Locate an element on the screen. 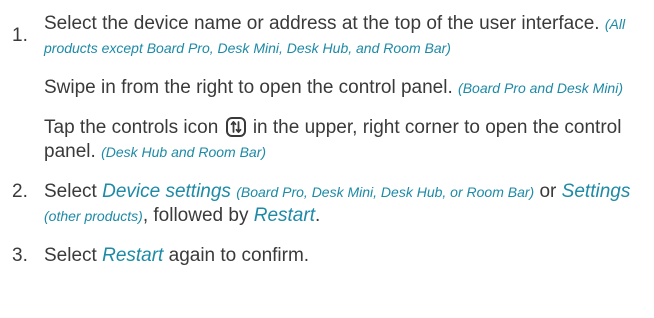  ui-term-device-settings: Device settings is located at coordinates (166, 191).